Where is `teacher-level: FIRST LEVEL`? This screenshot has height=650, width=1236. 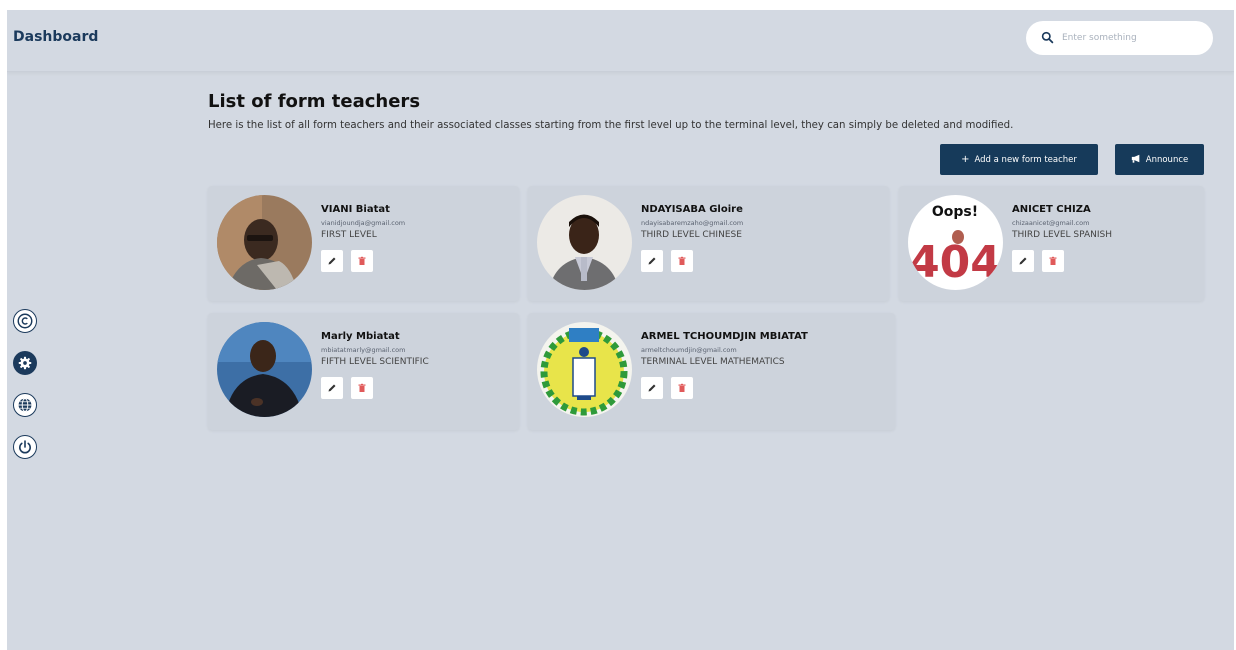
teacher-level: FIRST LEVEL is located at coordinates (349, 235).